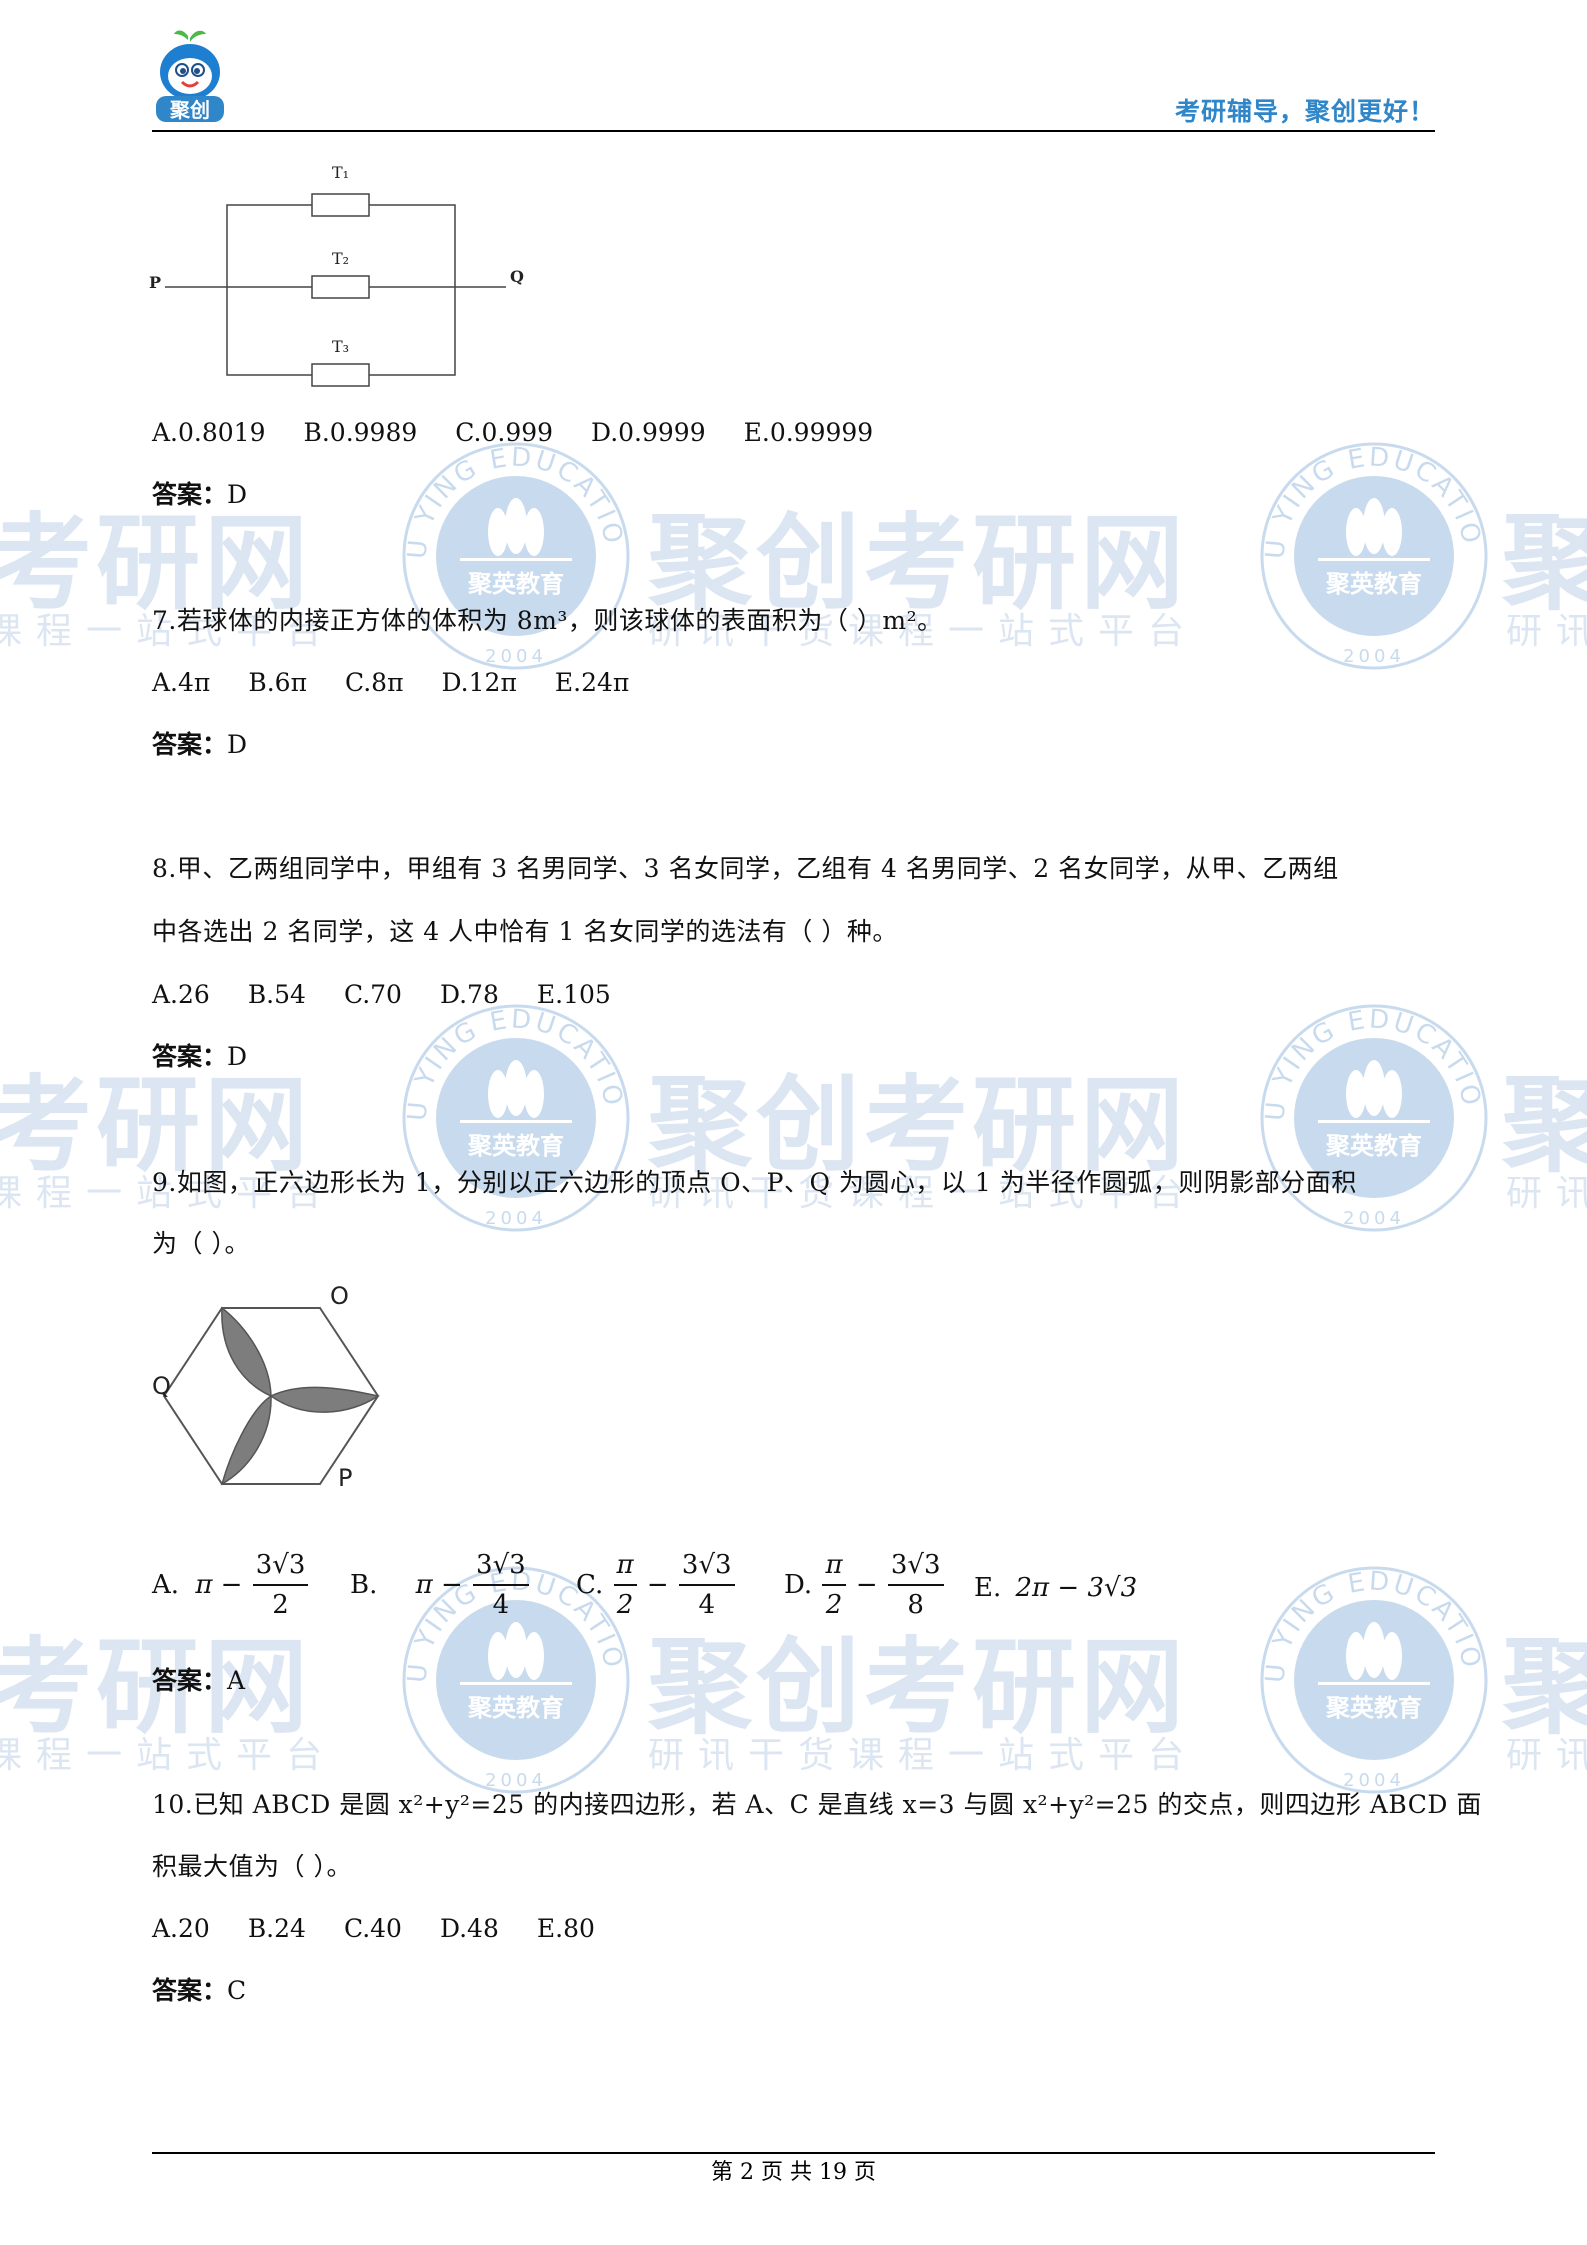  Describe the element at coordinates (340, 172) in the screenshot. I see `label-t1: T₁` at that location.